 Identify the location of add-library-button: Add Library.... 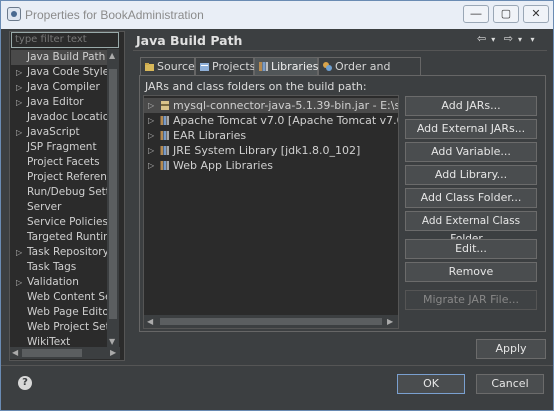
(471, 175).